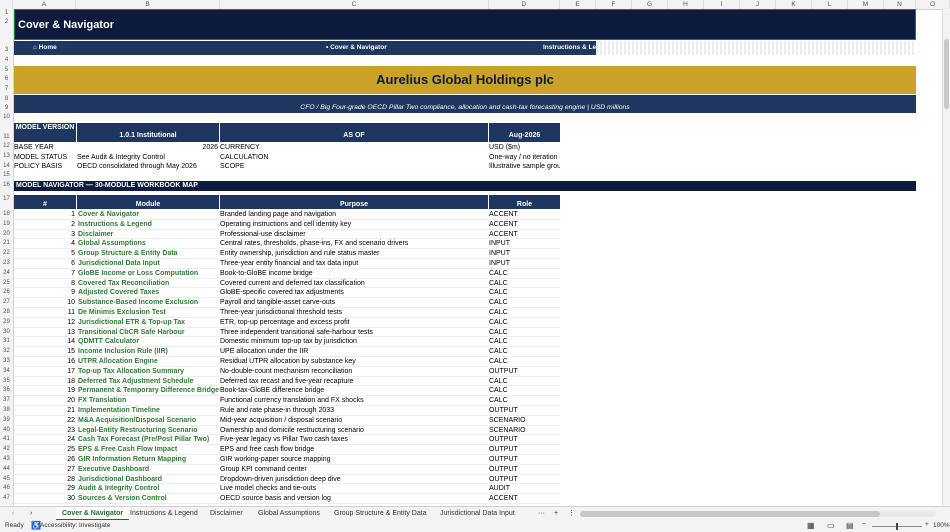  I want to click on info-value: 2026, so click(148, 148).